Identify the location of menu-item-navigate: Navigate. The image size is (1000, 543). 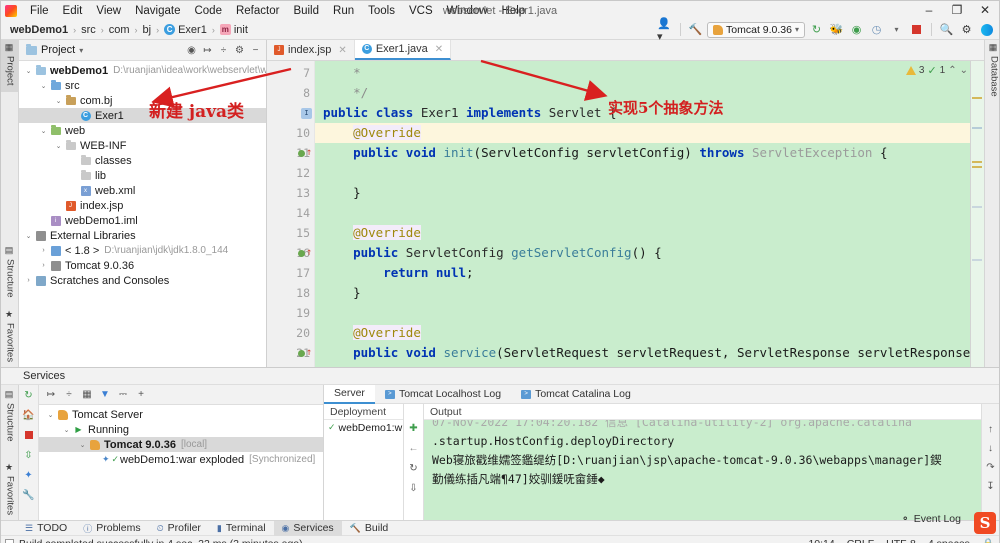
(157, 11).